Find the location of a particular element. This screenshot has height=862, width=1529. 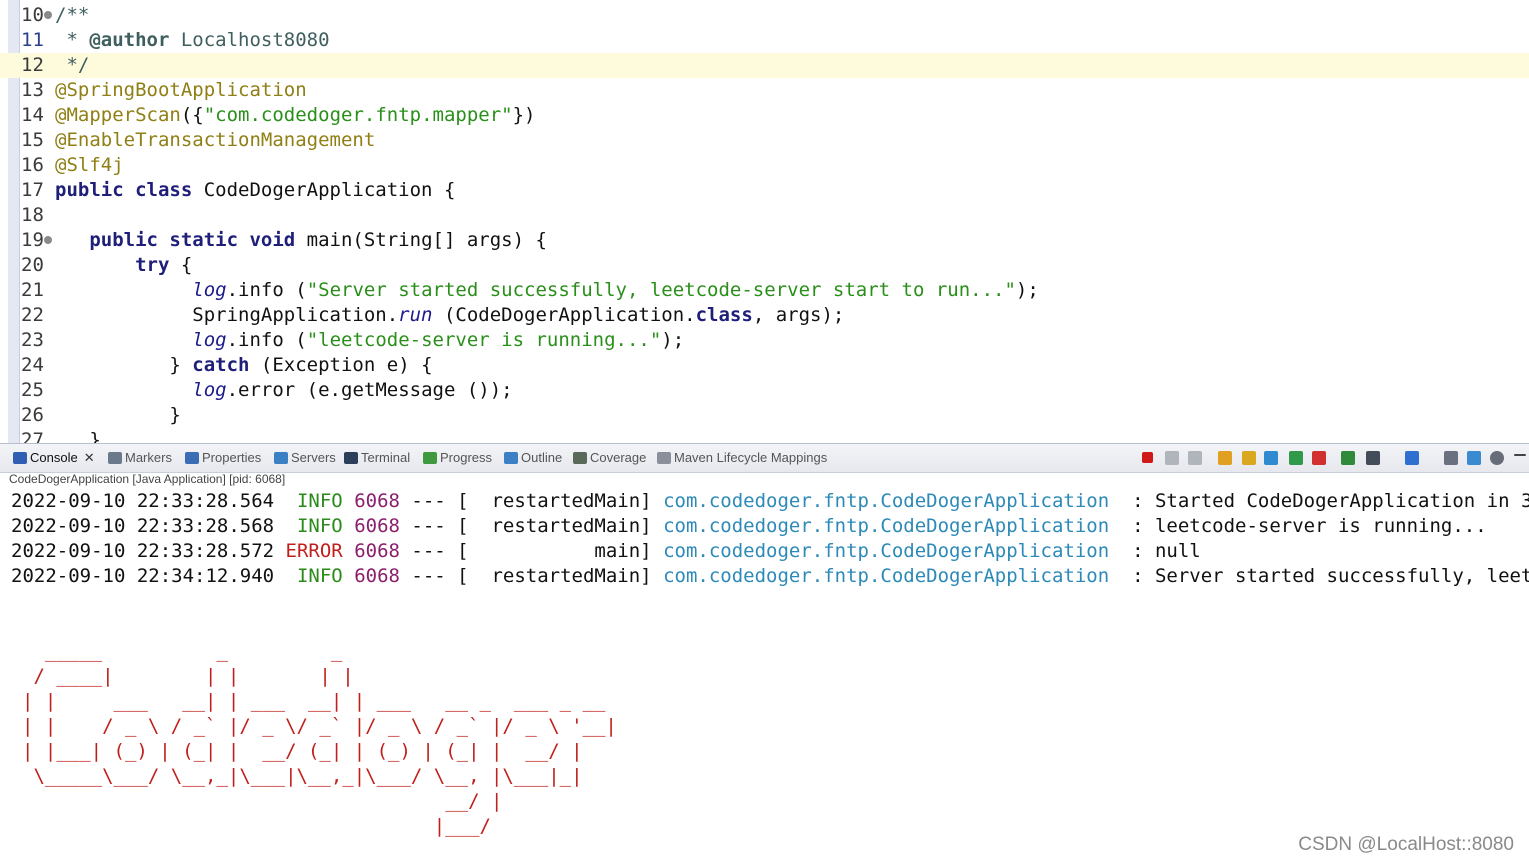

close-icon: ✕ is located at coordinates (89, 457).